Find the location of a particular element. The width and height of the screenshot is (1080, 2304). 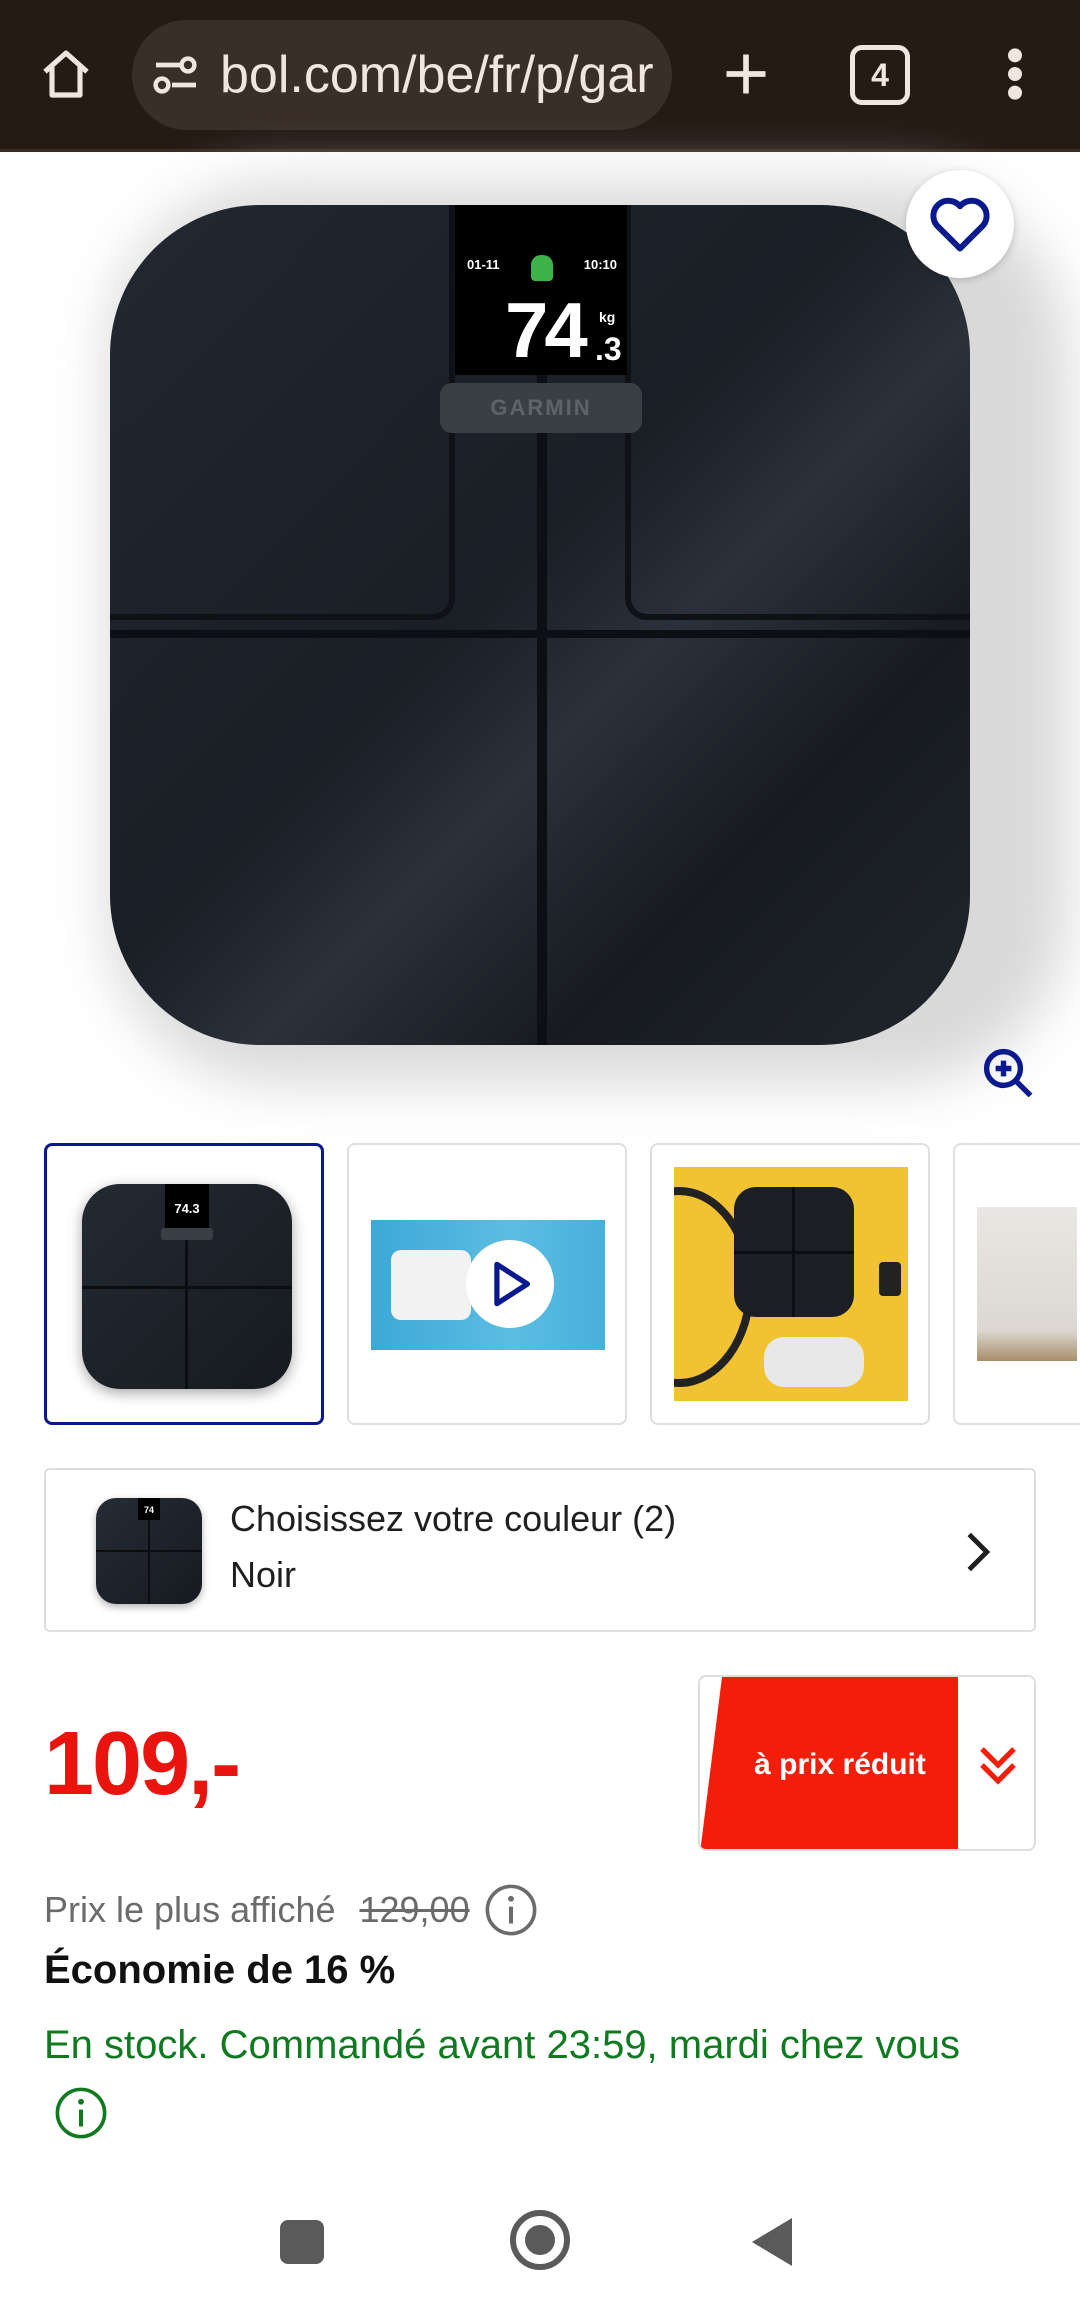

new-tab-button is located at coordinates (746, 74).